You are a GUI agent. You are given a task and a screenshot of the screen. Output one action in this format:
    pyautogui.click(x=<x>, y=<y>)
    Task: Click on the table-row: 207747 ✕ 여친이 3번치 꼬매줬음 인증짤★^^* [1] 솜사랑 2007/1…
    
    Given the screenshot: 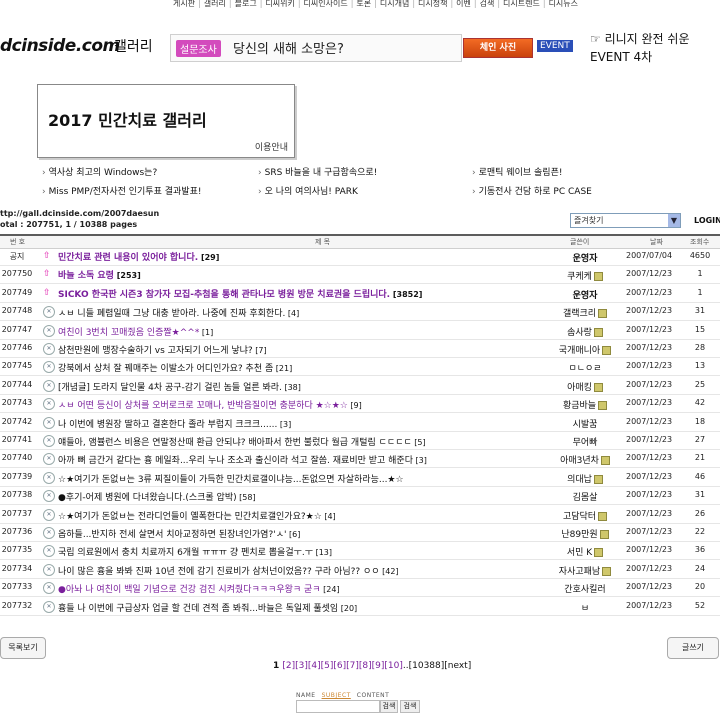 What is the action you would take?
    pyautogui.click(x=360, y=331)
    